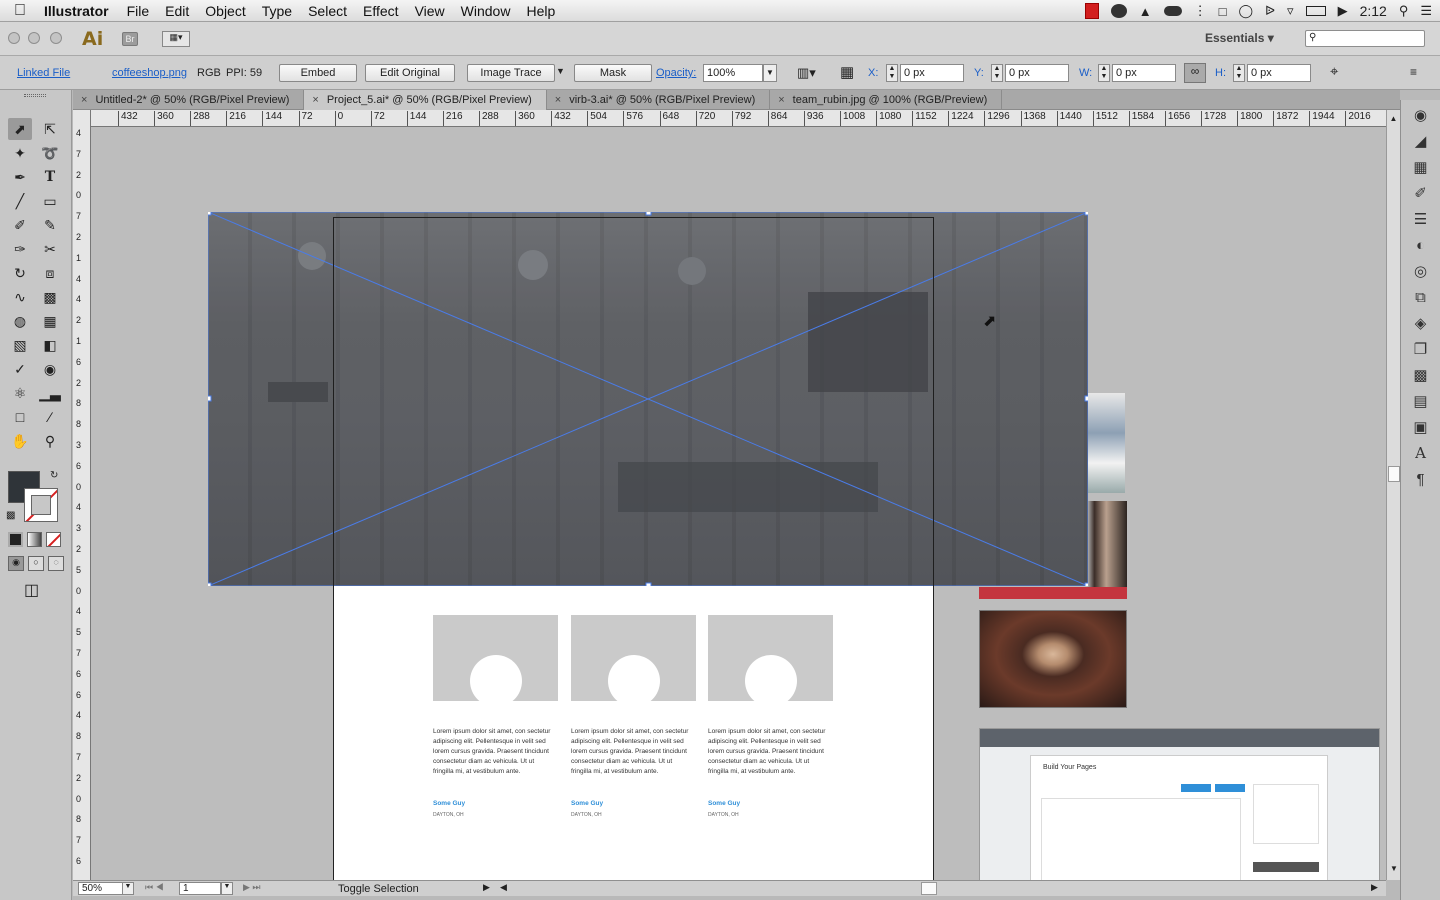 This screenshot has height=900, width=1440. What do you see at coordinates (50, 249) in the screenshot?
I see `scissors-tool-icon: ✂` at bounding box center [50, 249].